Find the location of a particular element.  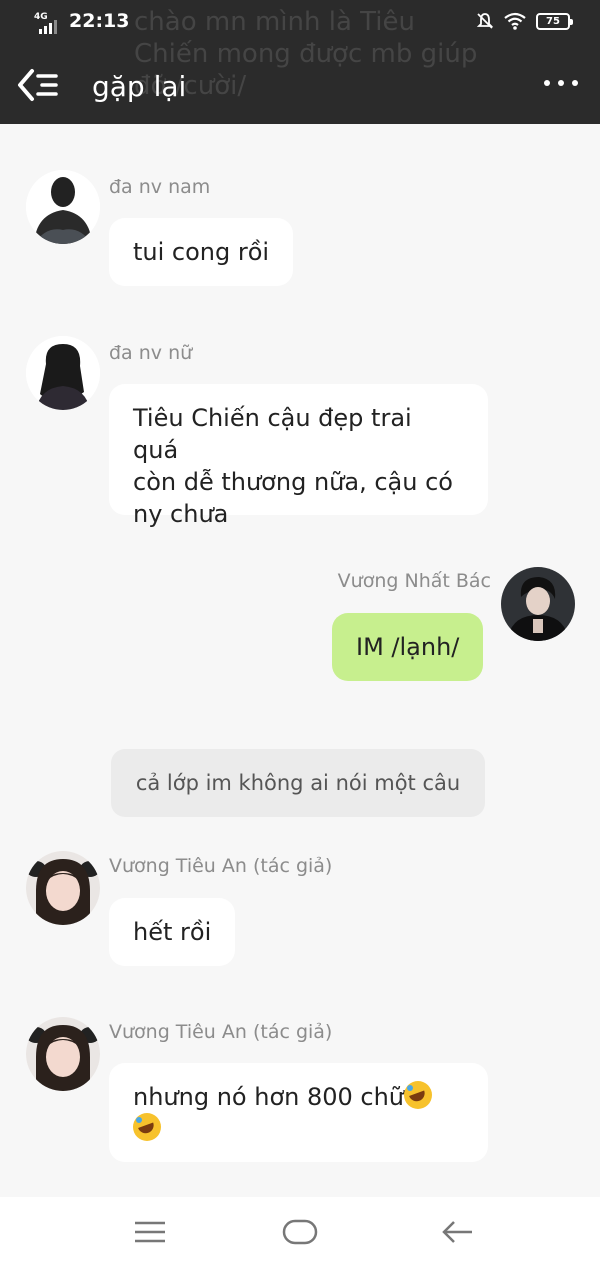

message-line: ny chưa is located at coordinates (181, 514).